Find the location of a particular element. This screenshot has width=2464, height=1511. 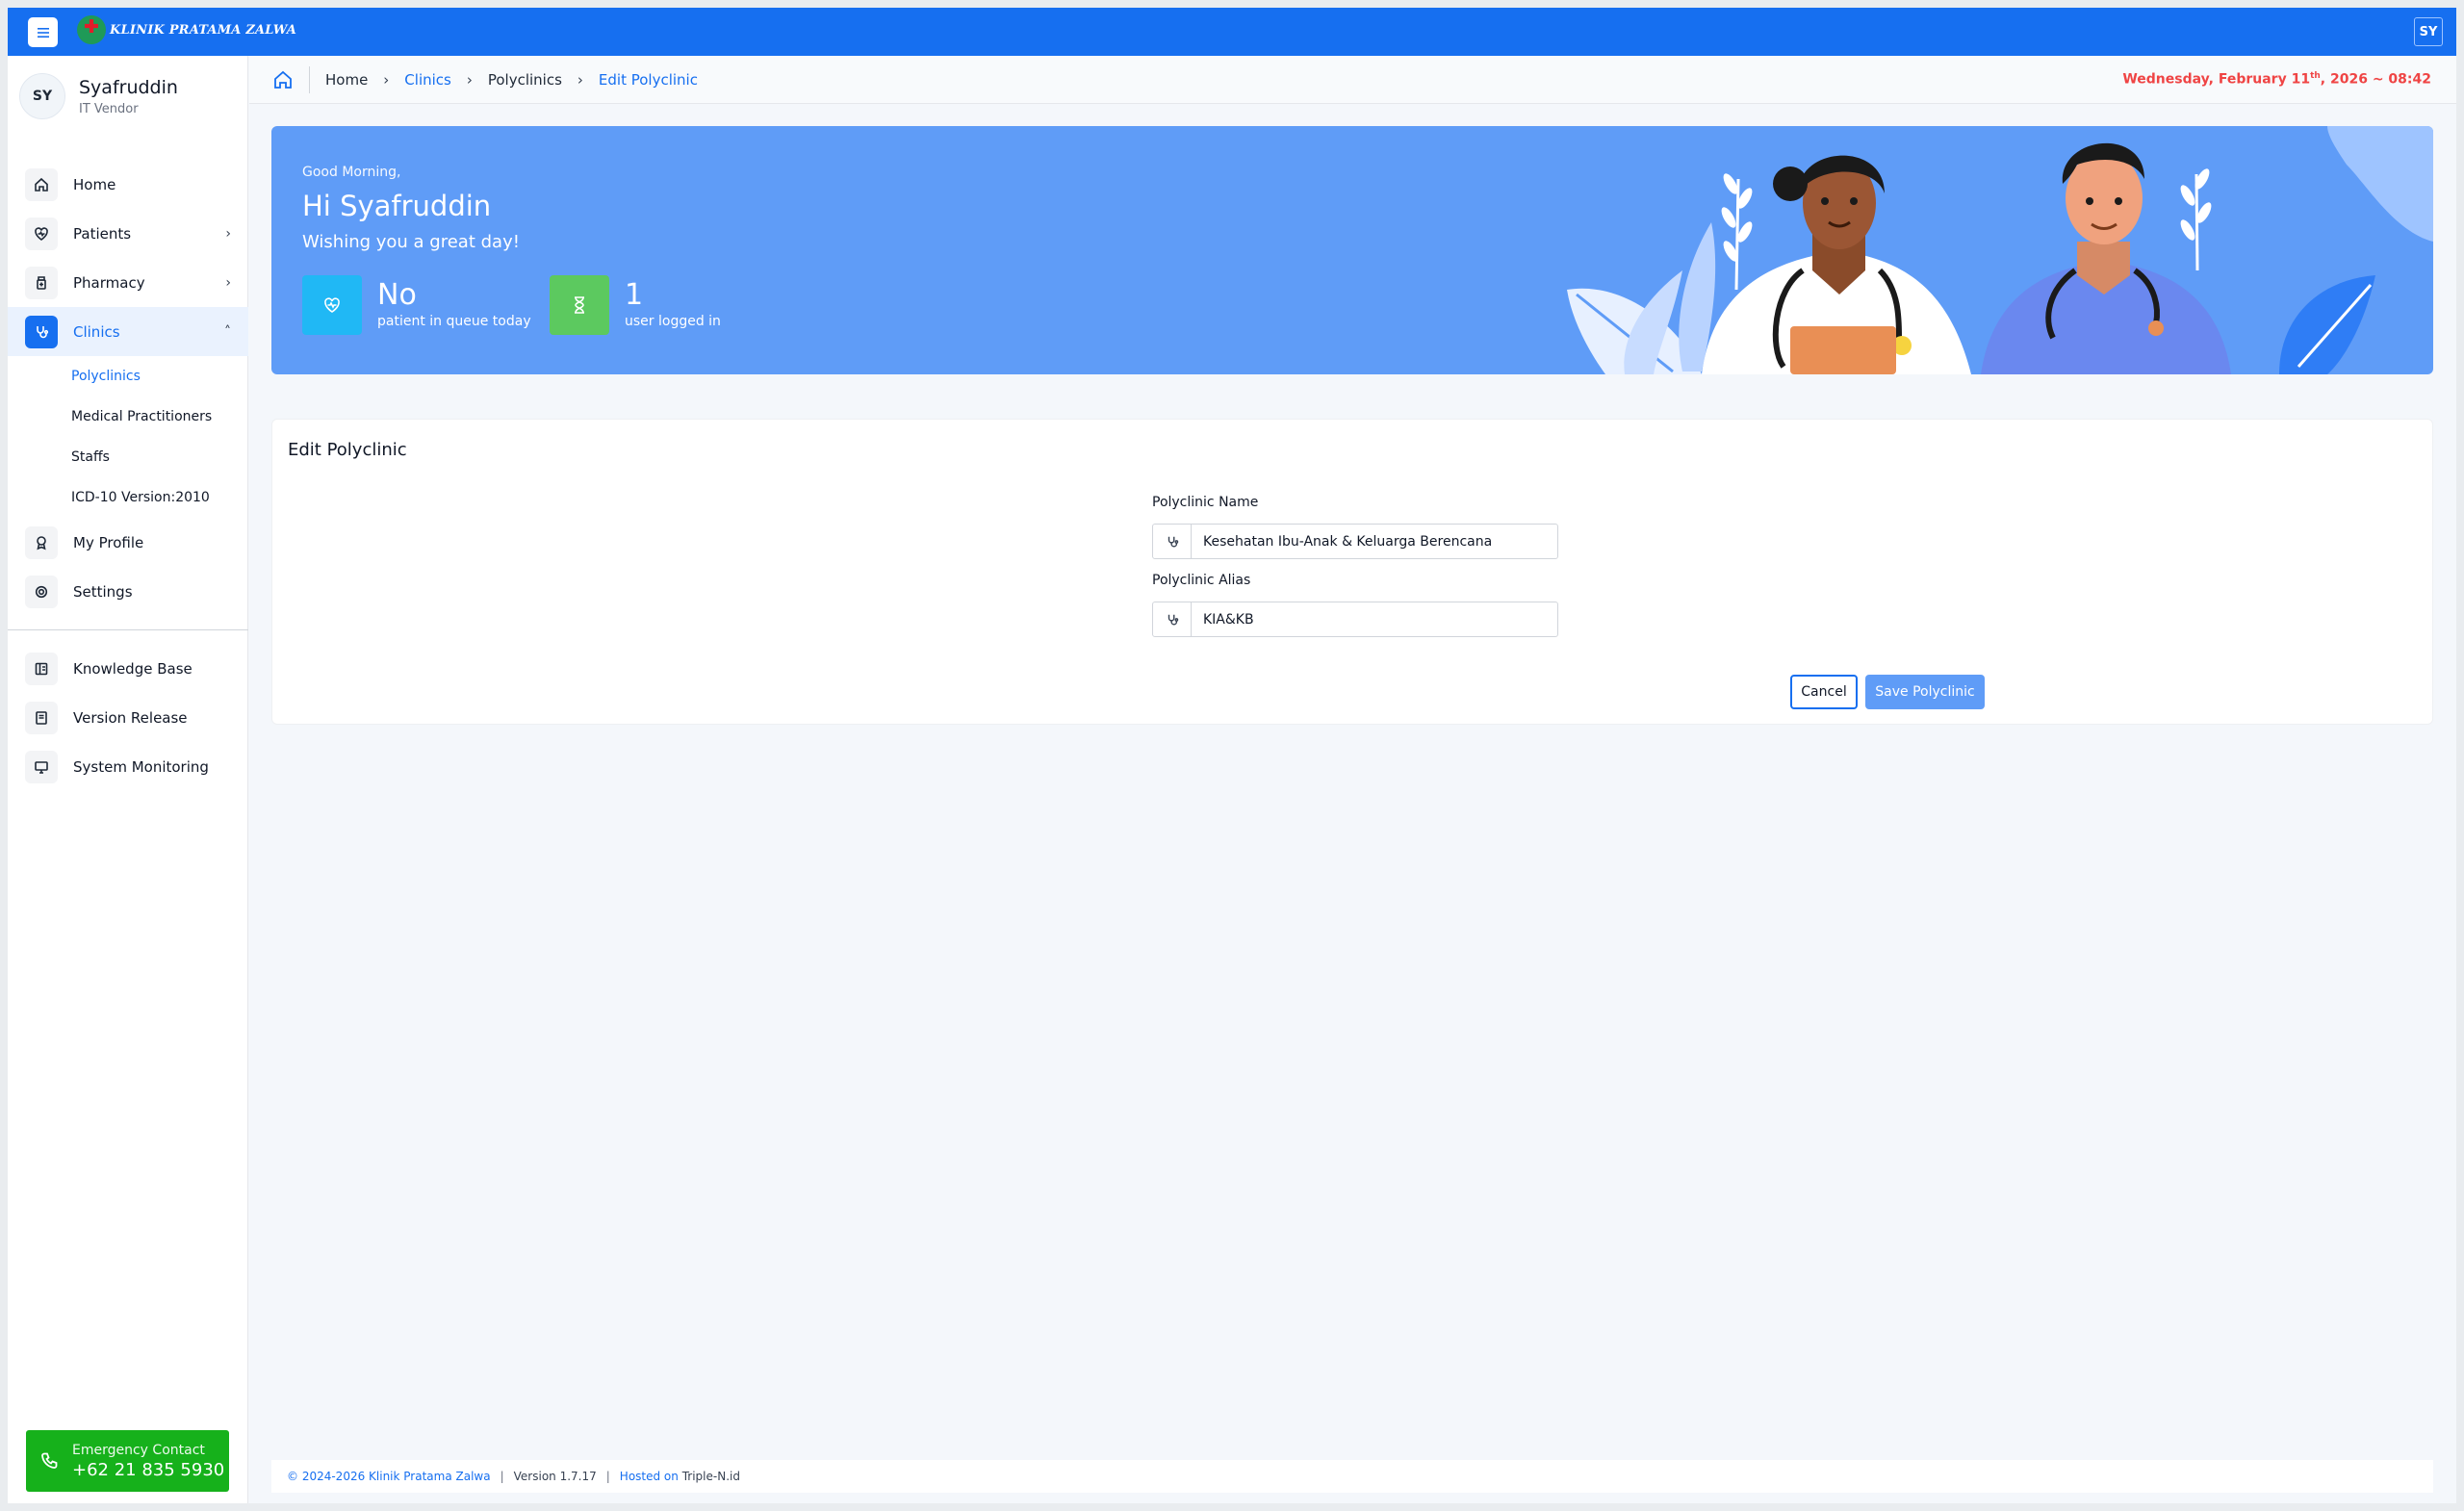

user-role: IT Vendor is located at coordinates (109, 108).